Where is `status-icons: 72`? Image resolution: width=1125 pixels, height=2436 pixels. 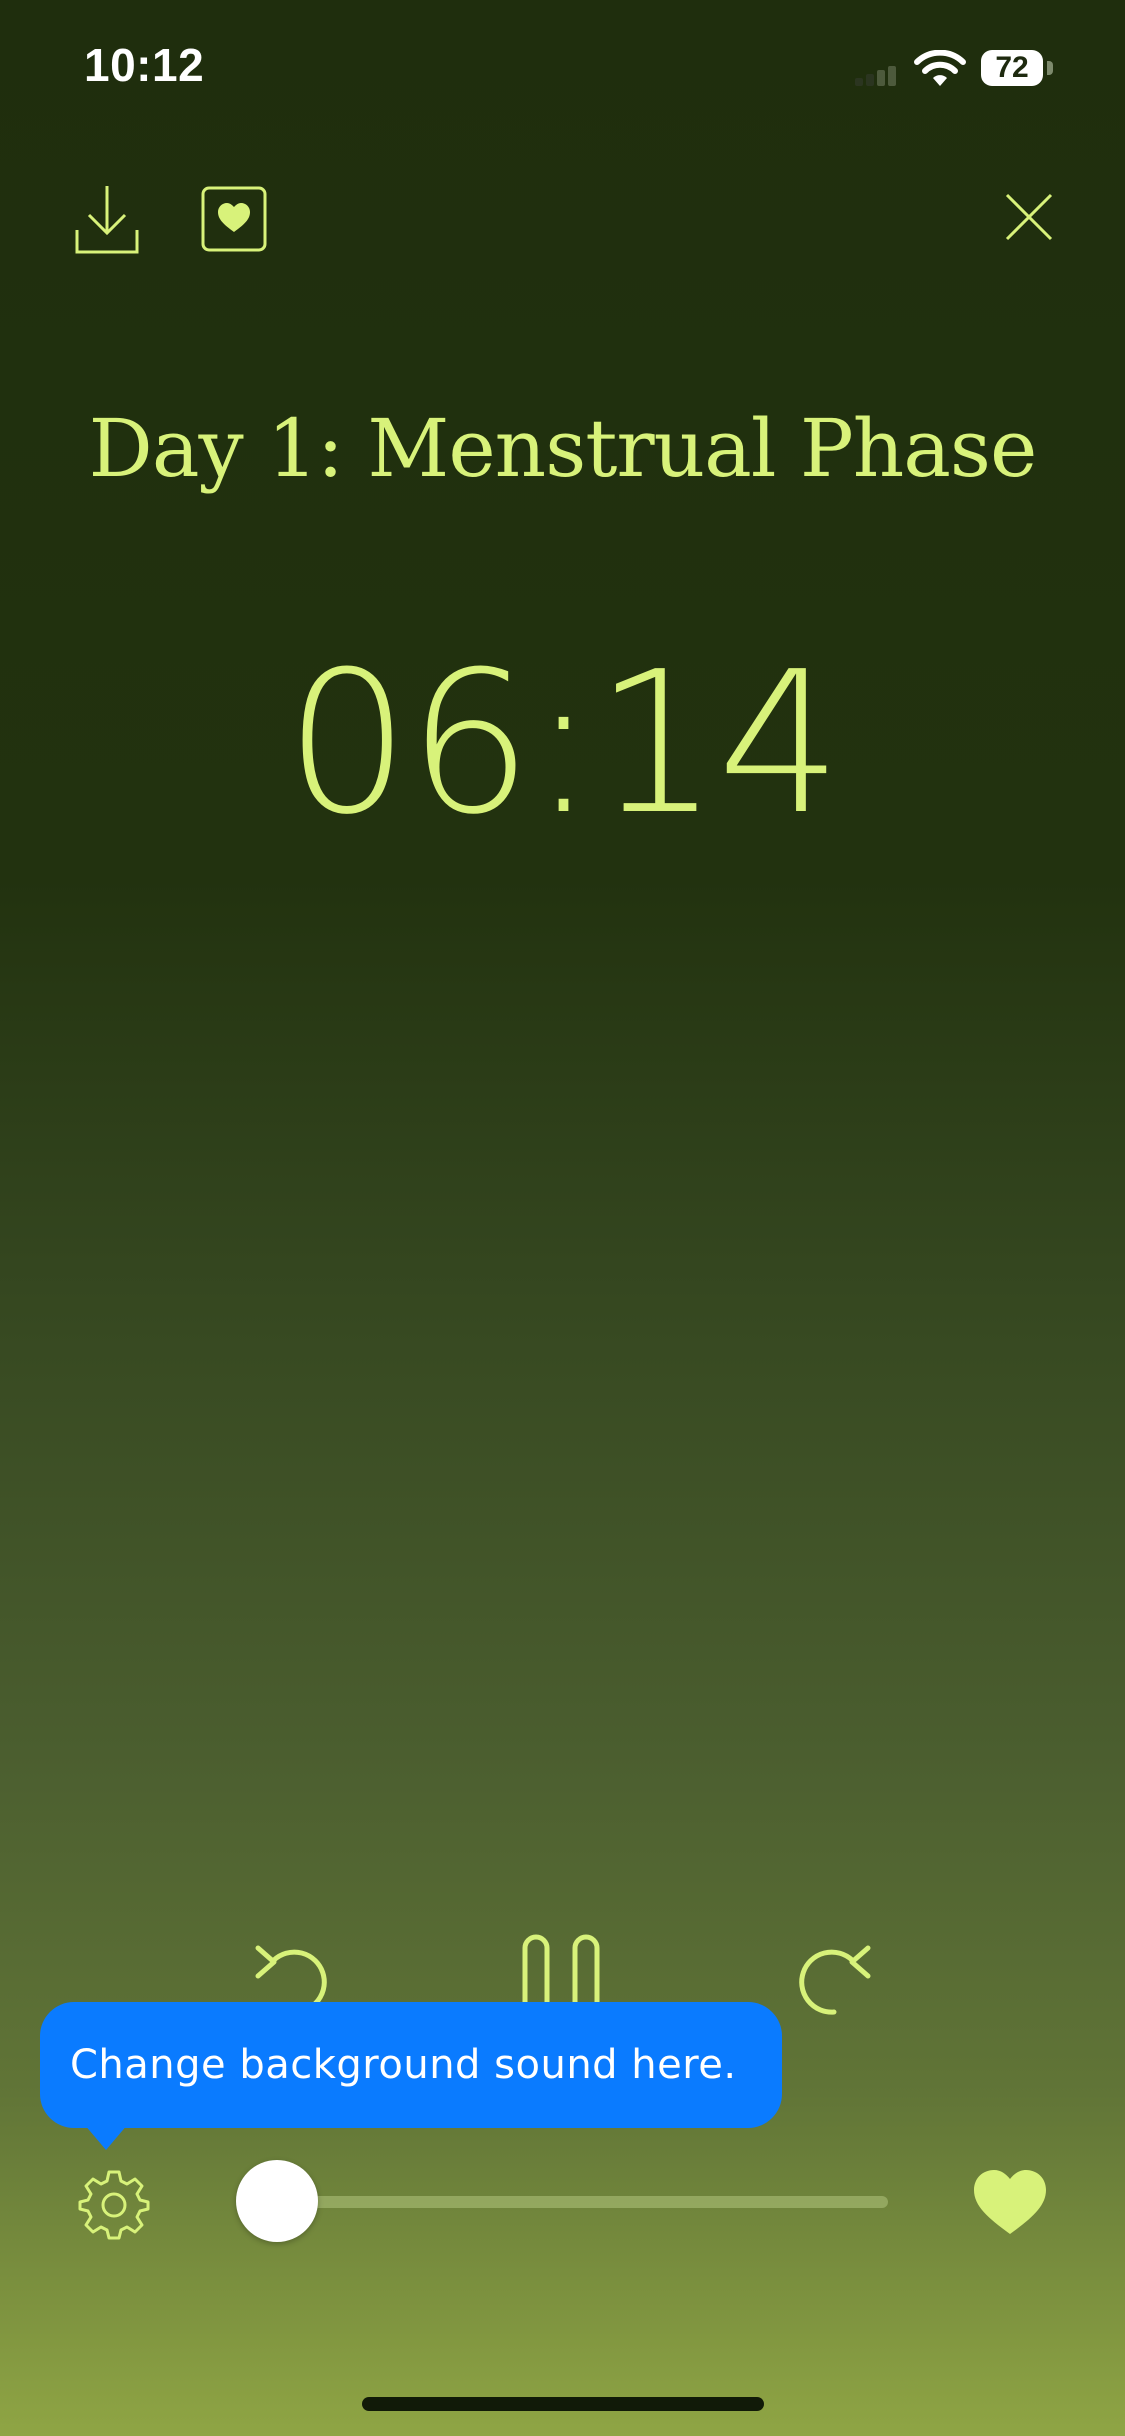
status-icons: 72 is located at coordinates (965, 69).